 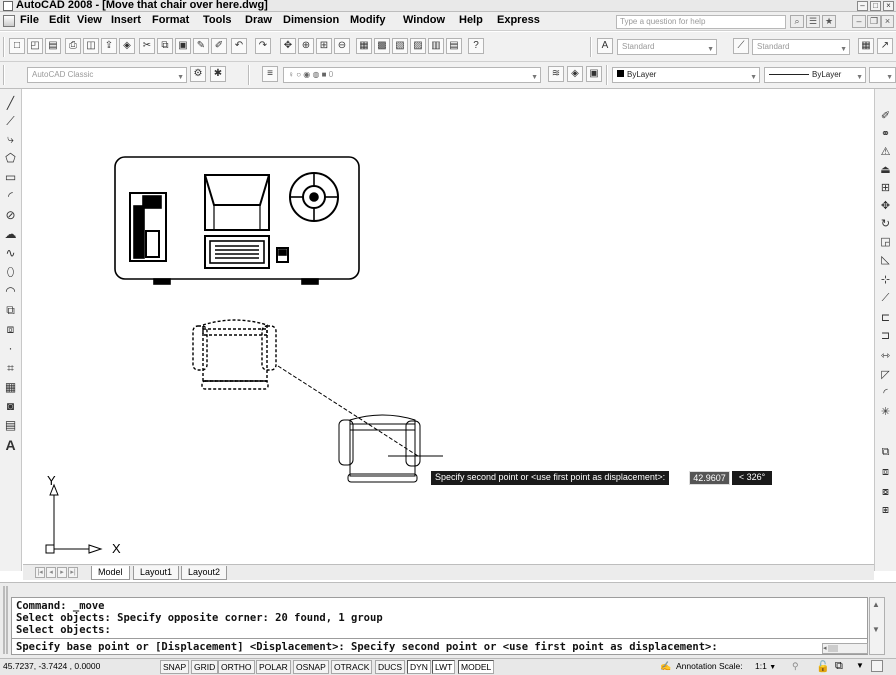 What do you see at coordinates (875, 6) in the screenshot?
I see `maximize-icon: □` at bounding box center [875, 6].